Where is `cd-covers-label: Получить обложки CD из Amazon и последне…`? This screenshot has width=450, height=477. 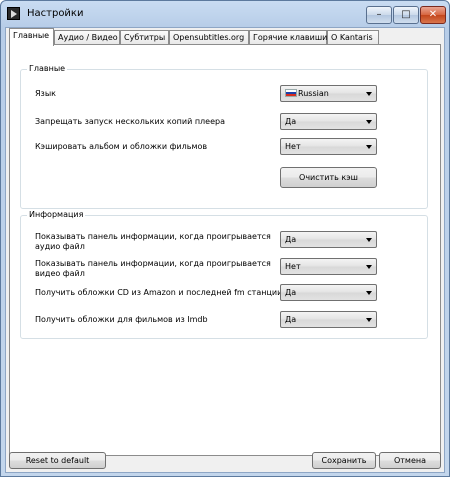
cd-covers-label: Получить обложки CD из Amazon и последне… is located at coordinates (159, 292).